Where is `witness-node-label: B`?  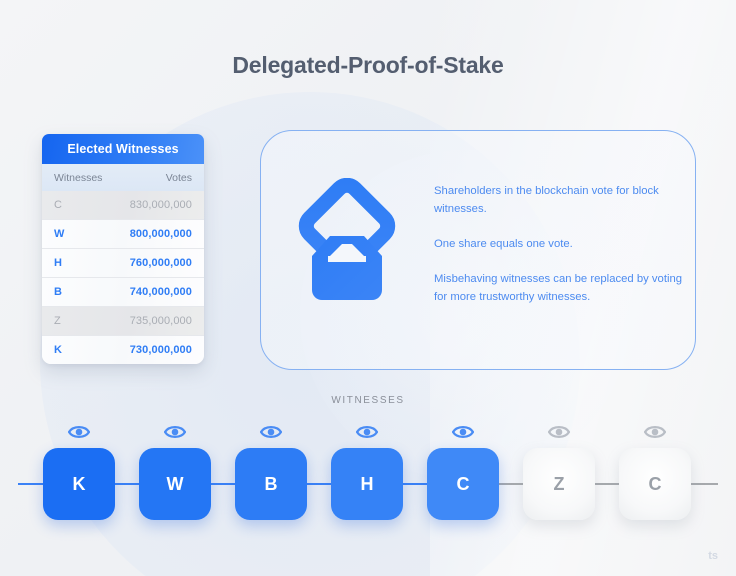
witness-node-label: B is located at coordinates (271, 483).